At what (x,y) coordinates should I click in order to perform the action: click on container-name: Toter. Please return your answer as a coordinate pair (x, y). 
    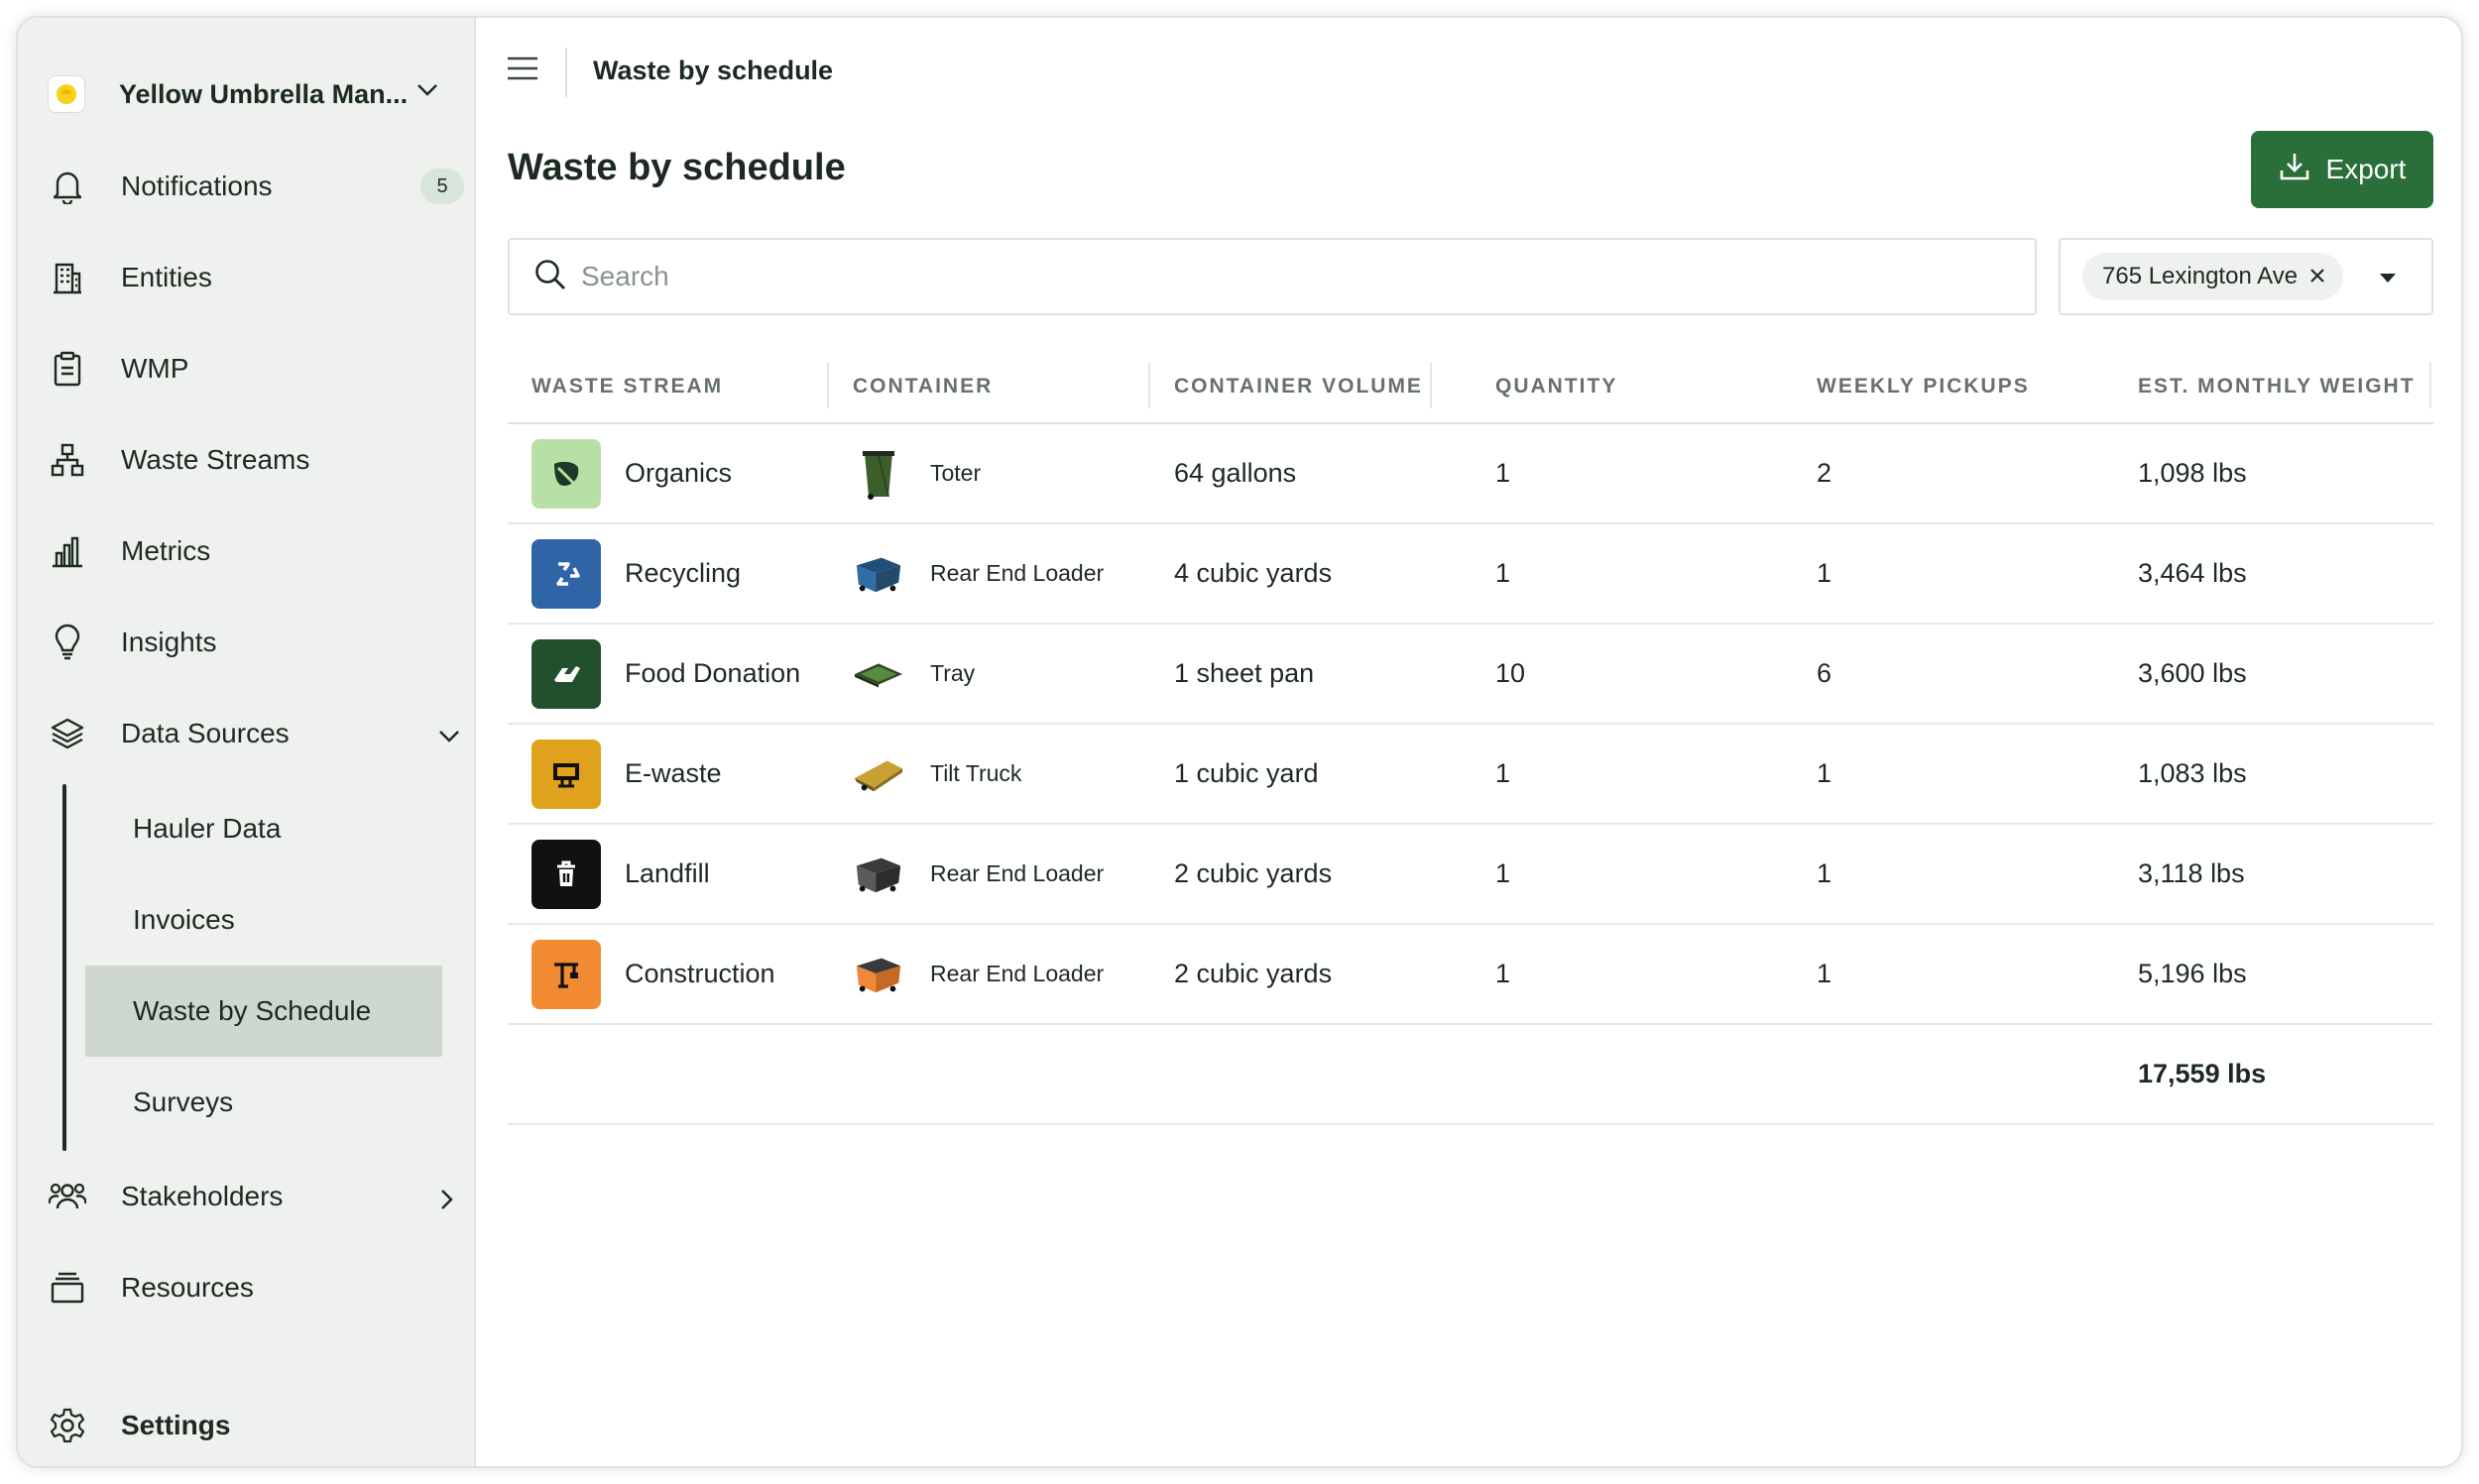
    Looking at the image, I should click on (956, 473).